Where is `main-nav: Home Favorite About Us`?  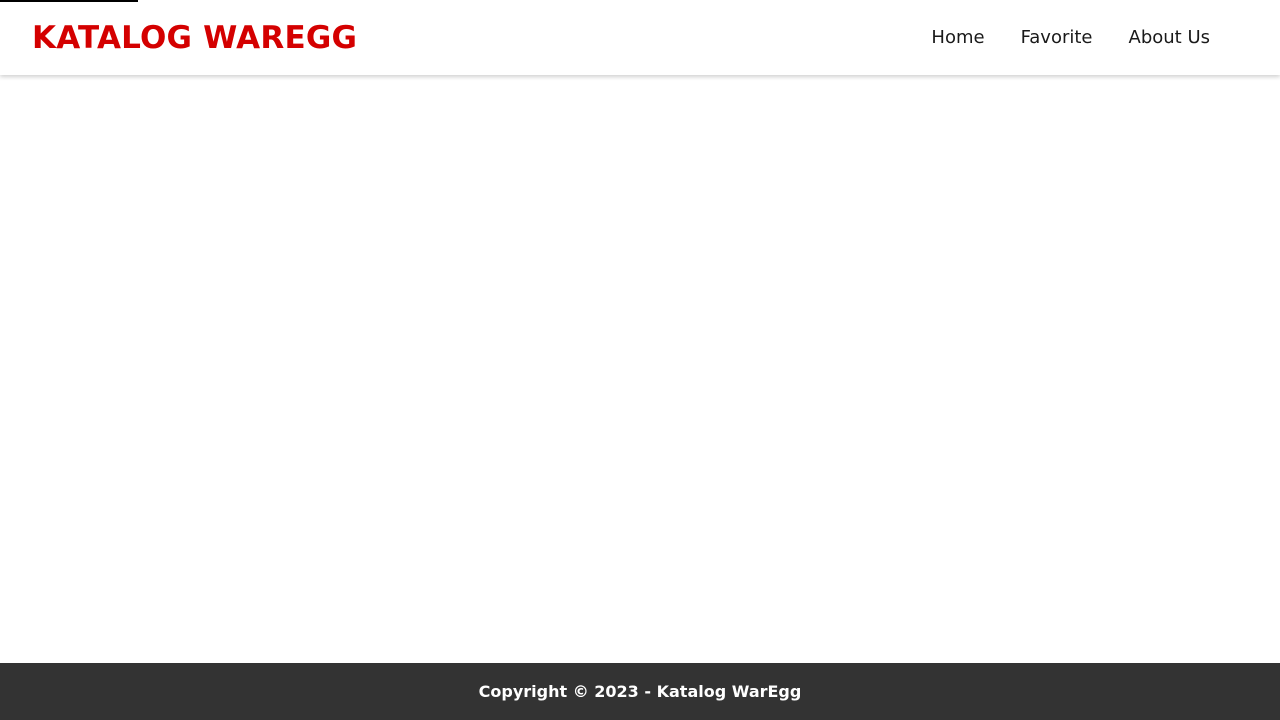 main-nav: Home Favorite About Us is located at coordinates (1080, 37).